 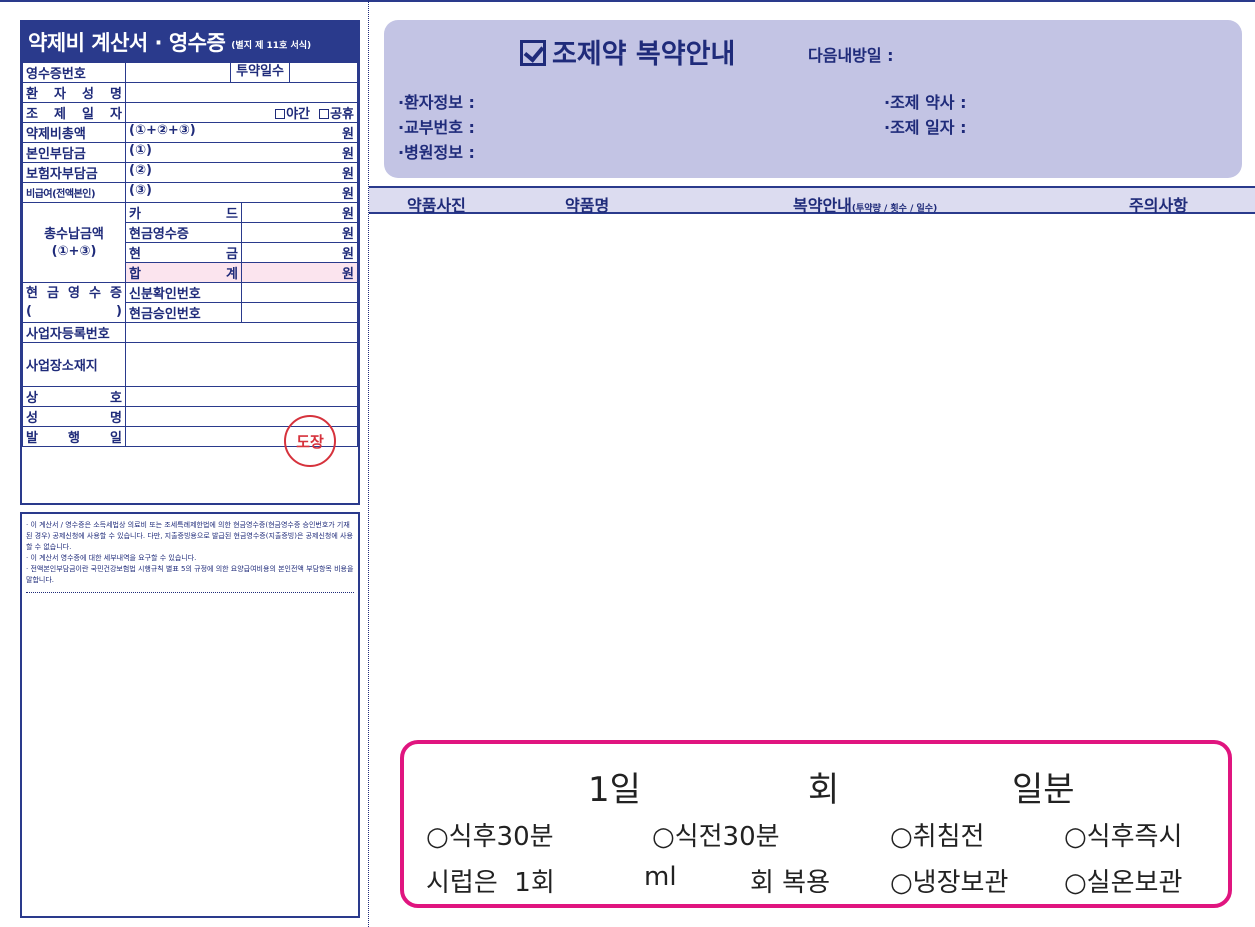 I want to click on patient-name-field, so click(x=241, y=92).